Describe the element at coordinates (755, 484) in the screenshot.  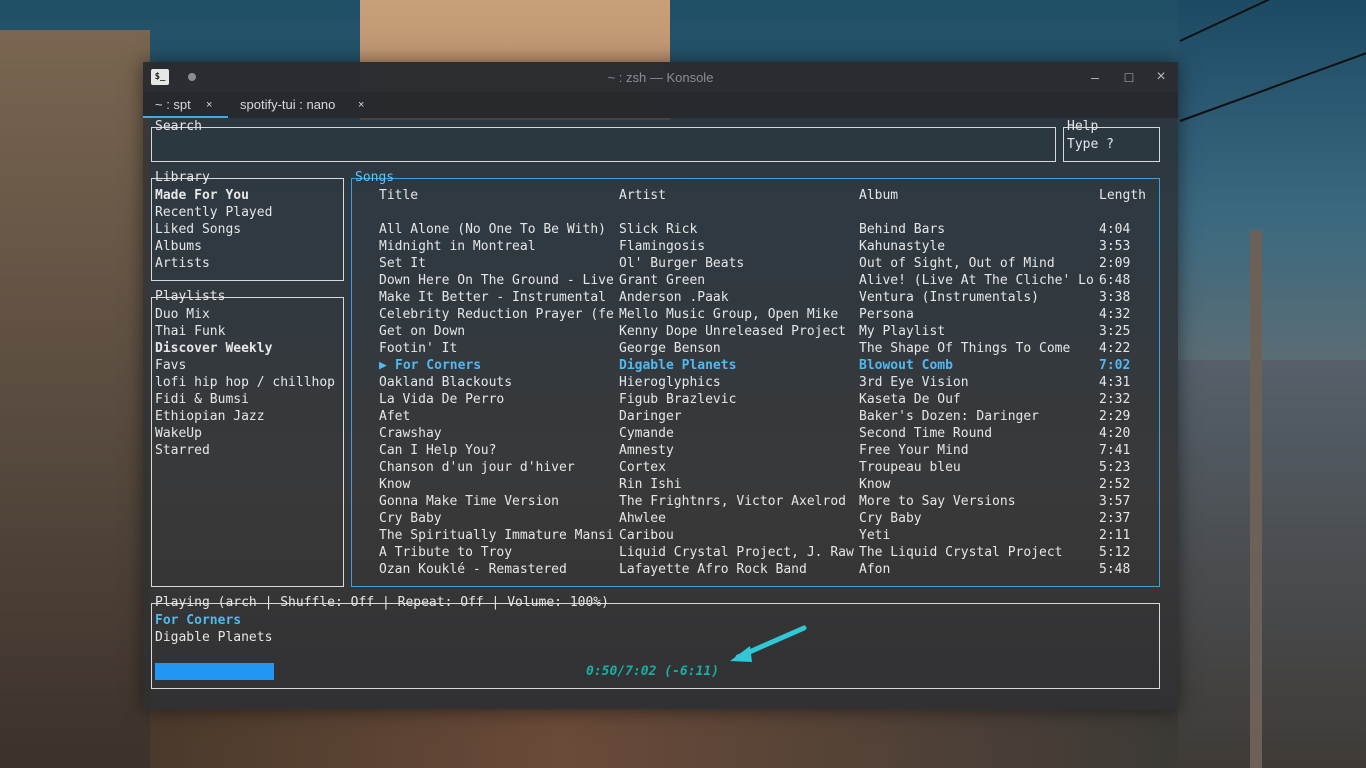
I see `song-row: Know Rin Ishi Know 2:52` at that location.